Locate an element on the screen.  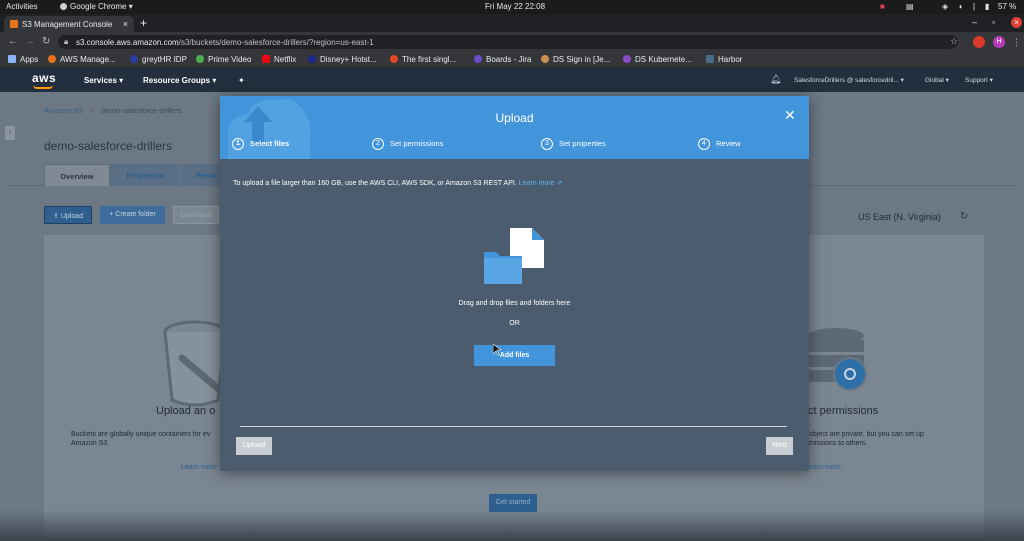
breadcrumb: Amazon S3 › demo-salesforce-drillers is located at coordinates (113, 110).